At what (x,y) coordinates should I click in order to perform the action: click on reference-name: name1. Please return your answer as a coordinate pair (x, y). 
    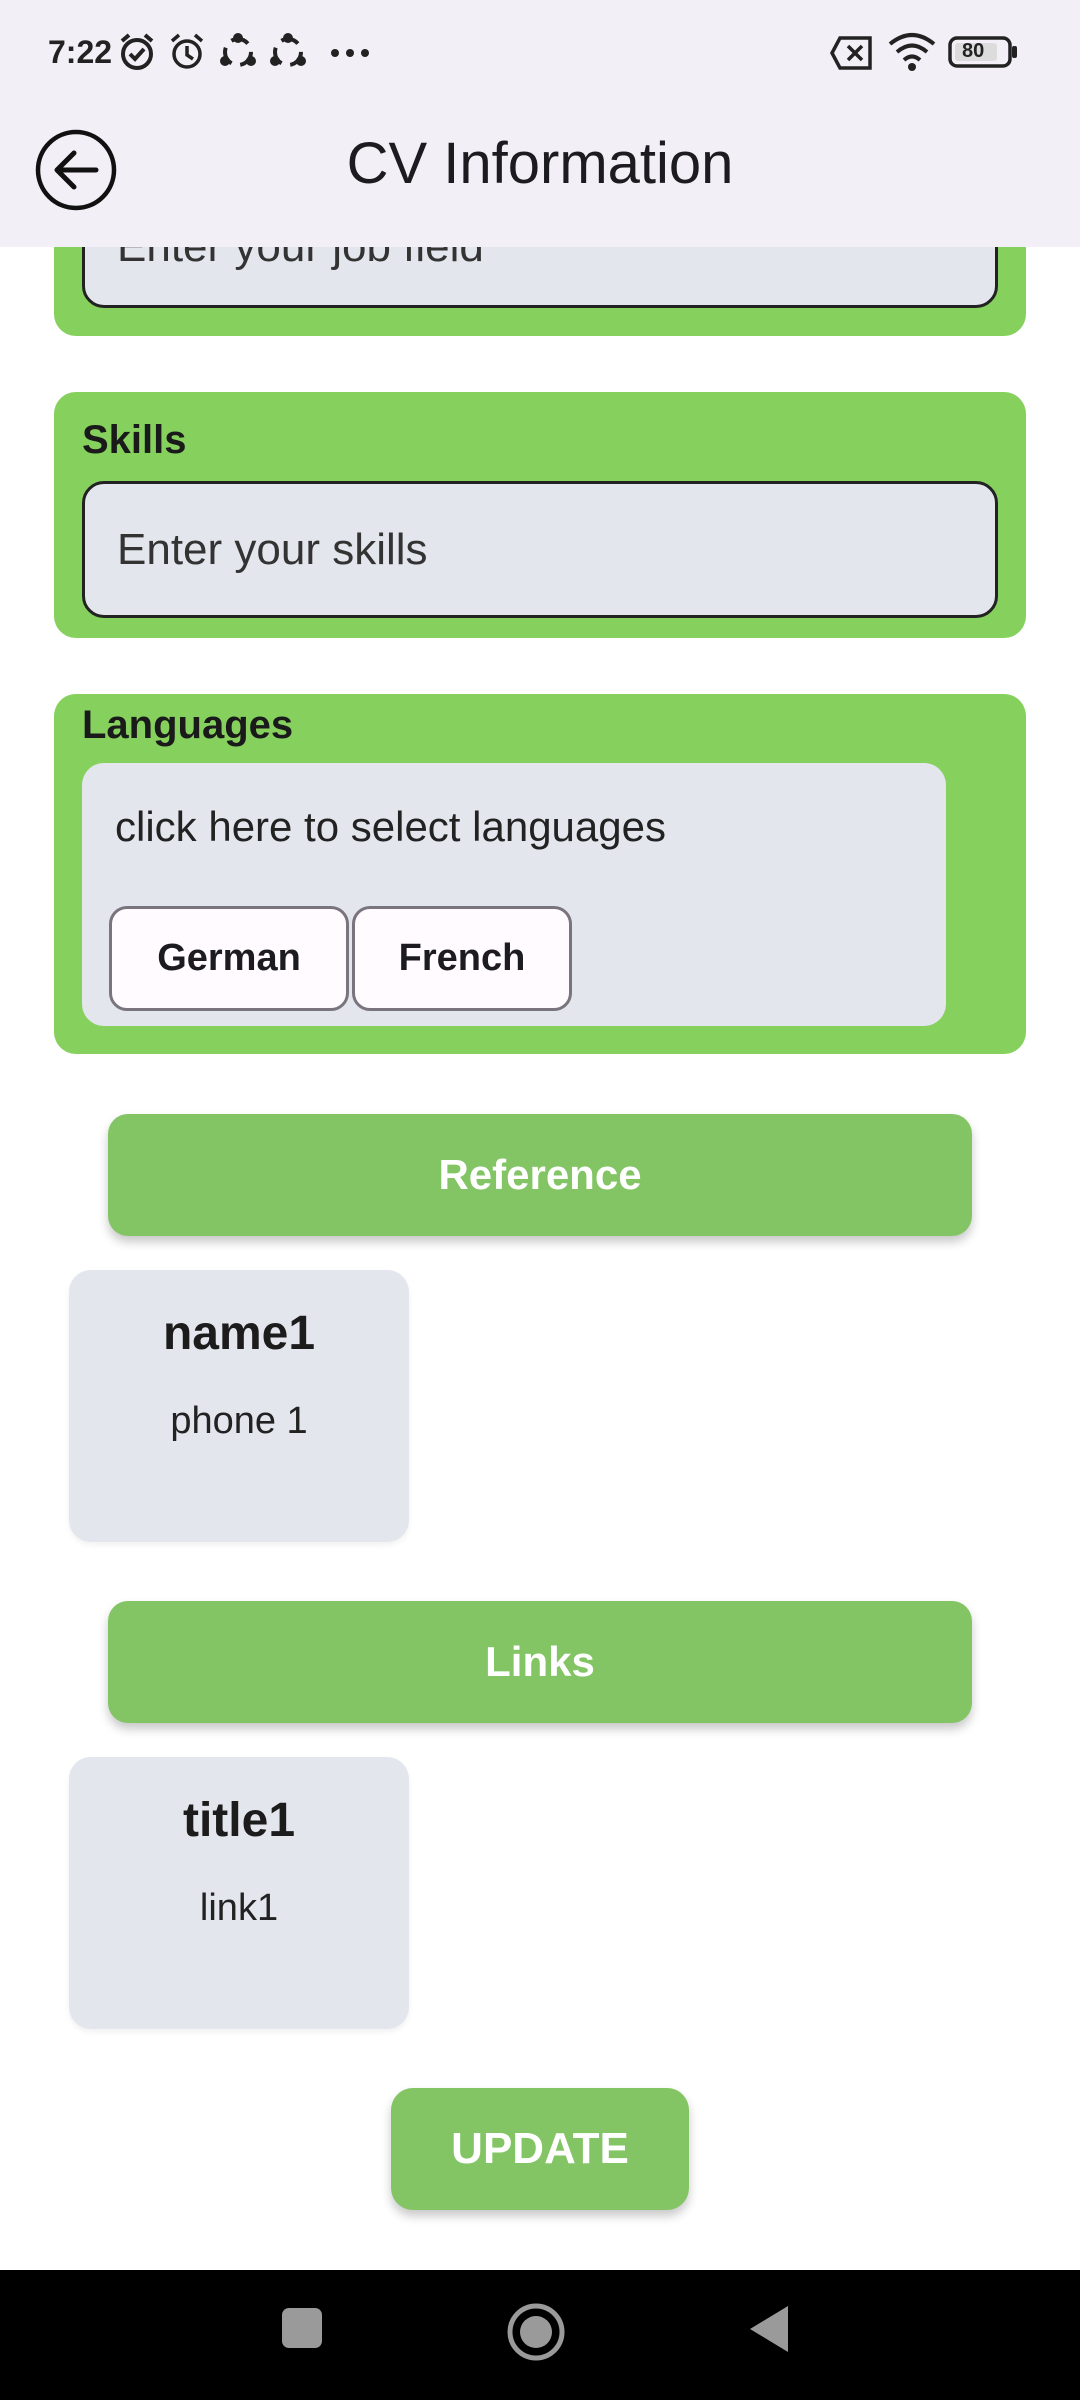
    Looking at the image, I should click on (239, 1333).